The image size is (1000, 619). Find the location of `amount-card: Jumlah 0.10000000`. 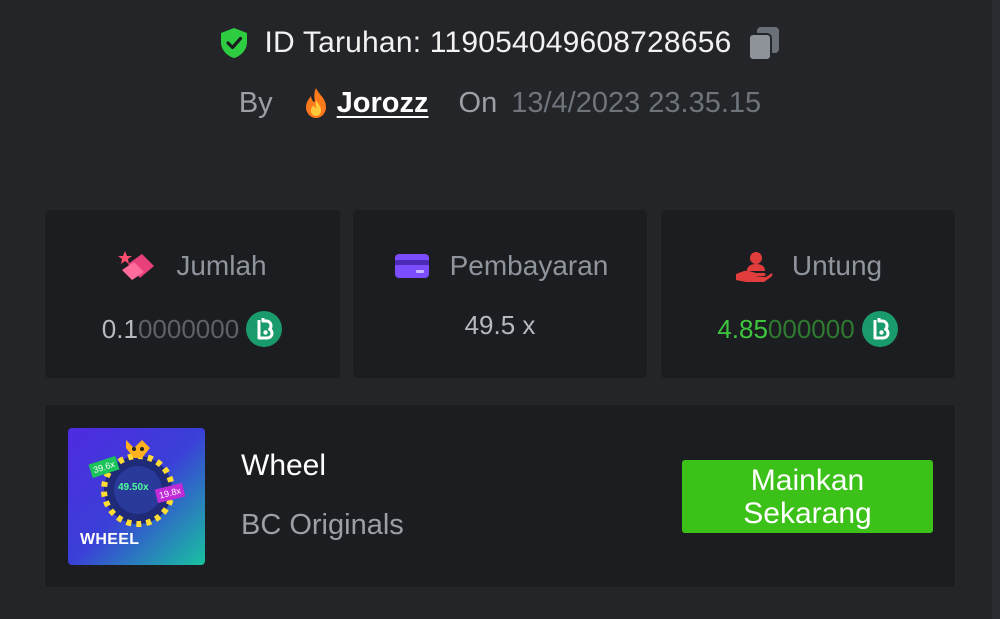

amount-card: Jumlah 0.10000000 is located at coordinates (192, 294).